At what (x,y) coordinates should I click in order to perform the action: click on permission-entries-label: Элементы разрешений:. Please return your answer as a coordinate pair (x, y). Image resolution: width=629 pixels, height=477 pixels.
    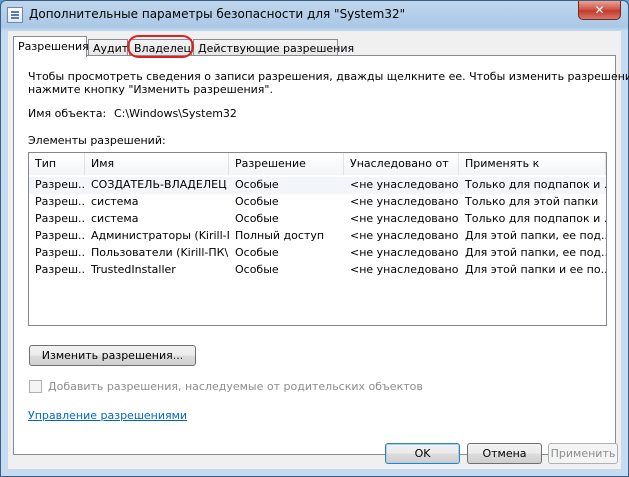
    Looking at the image, I should click on (97, 140).